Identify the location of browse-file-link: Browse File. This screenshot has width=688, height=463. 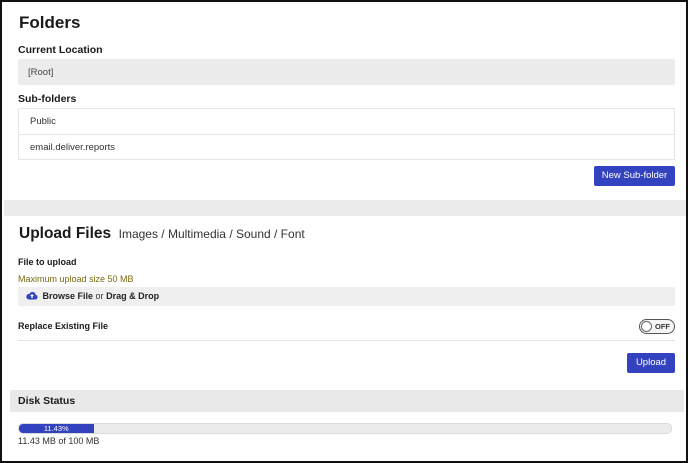
(68, 296).